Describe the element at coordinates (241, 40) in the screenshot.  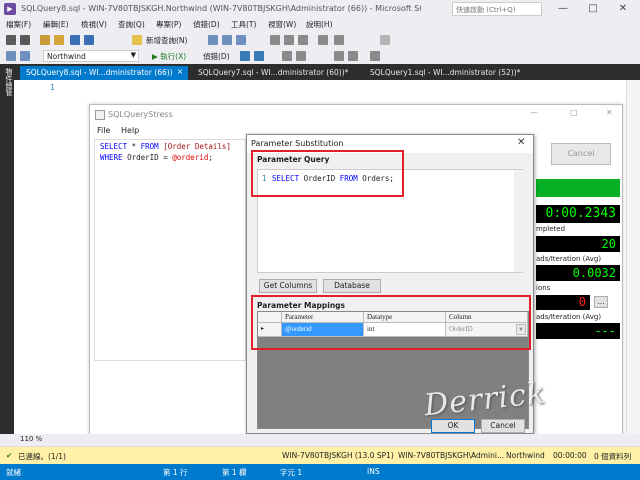
I see `mdx-query-icon` at that location.